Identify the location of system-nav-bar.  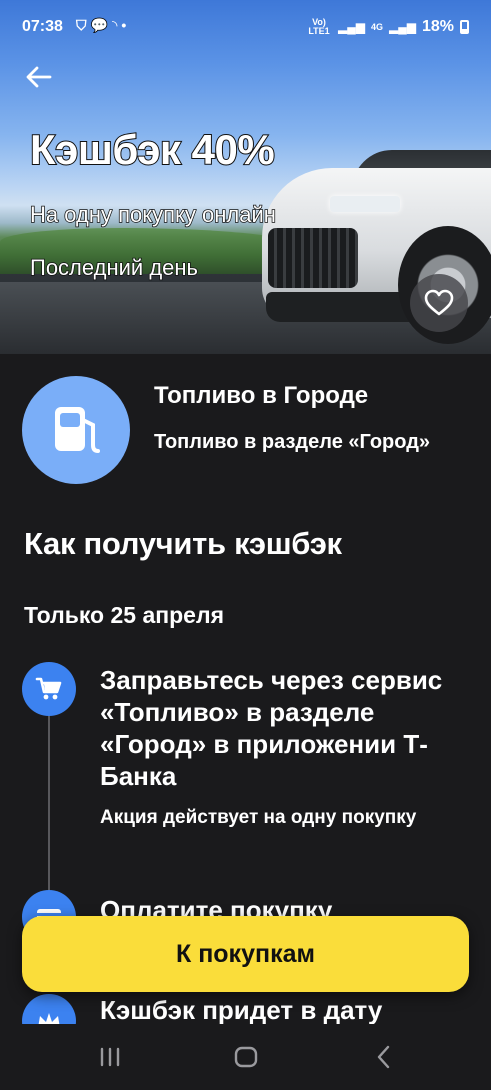
(245, 1057).